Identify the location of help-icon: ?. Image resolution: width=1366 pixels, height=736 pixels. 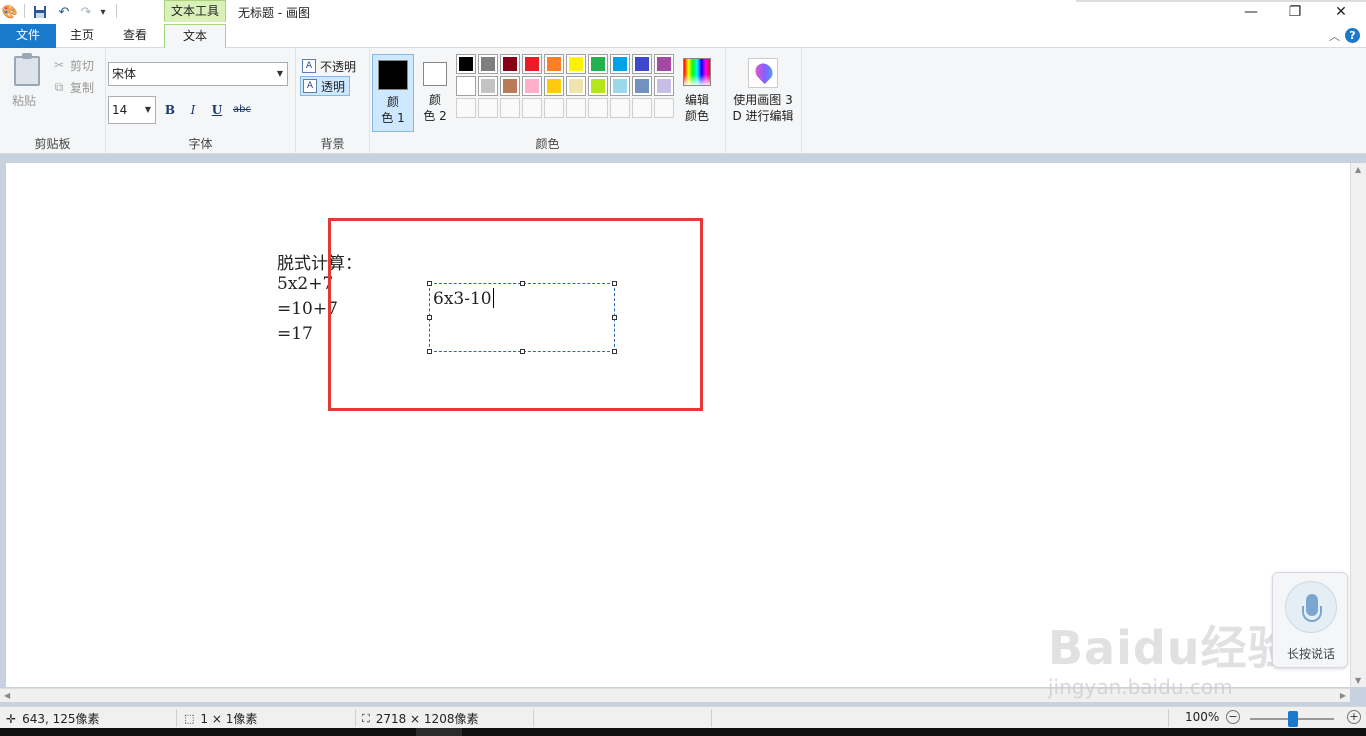
(1352, 35).